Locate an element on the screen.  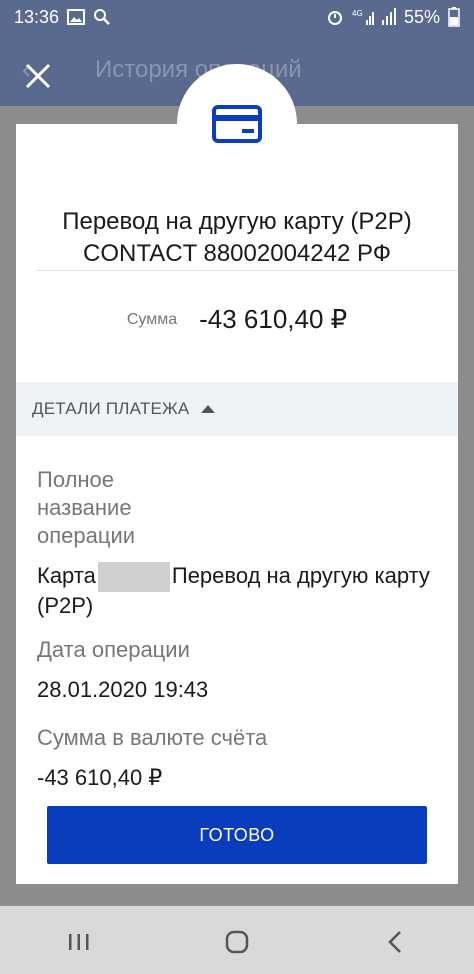
recents-icon is located at coordinates (79, 942).